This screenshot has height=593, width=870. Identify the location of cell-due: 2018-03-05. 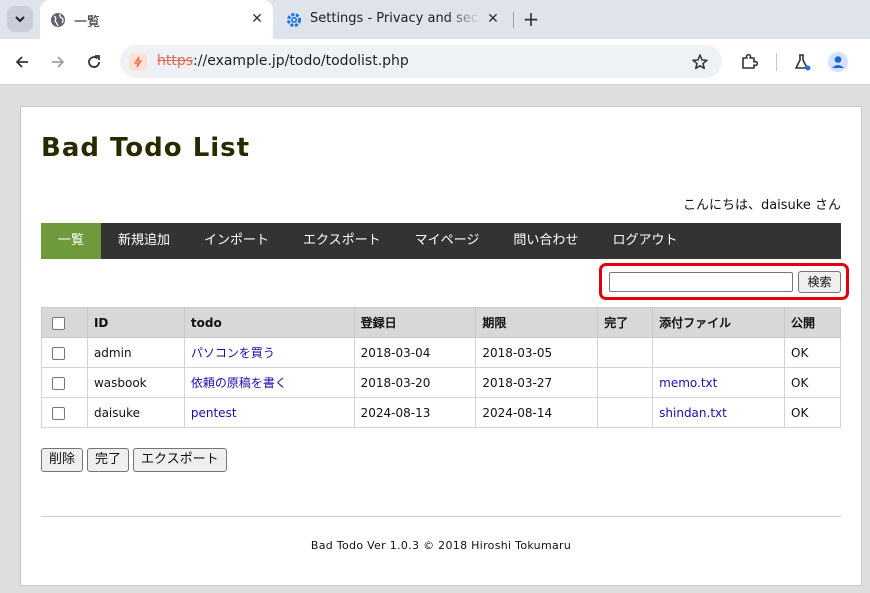
(537, 352).